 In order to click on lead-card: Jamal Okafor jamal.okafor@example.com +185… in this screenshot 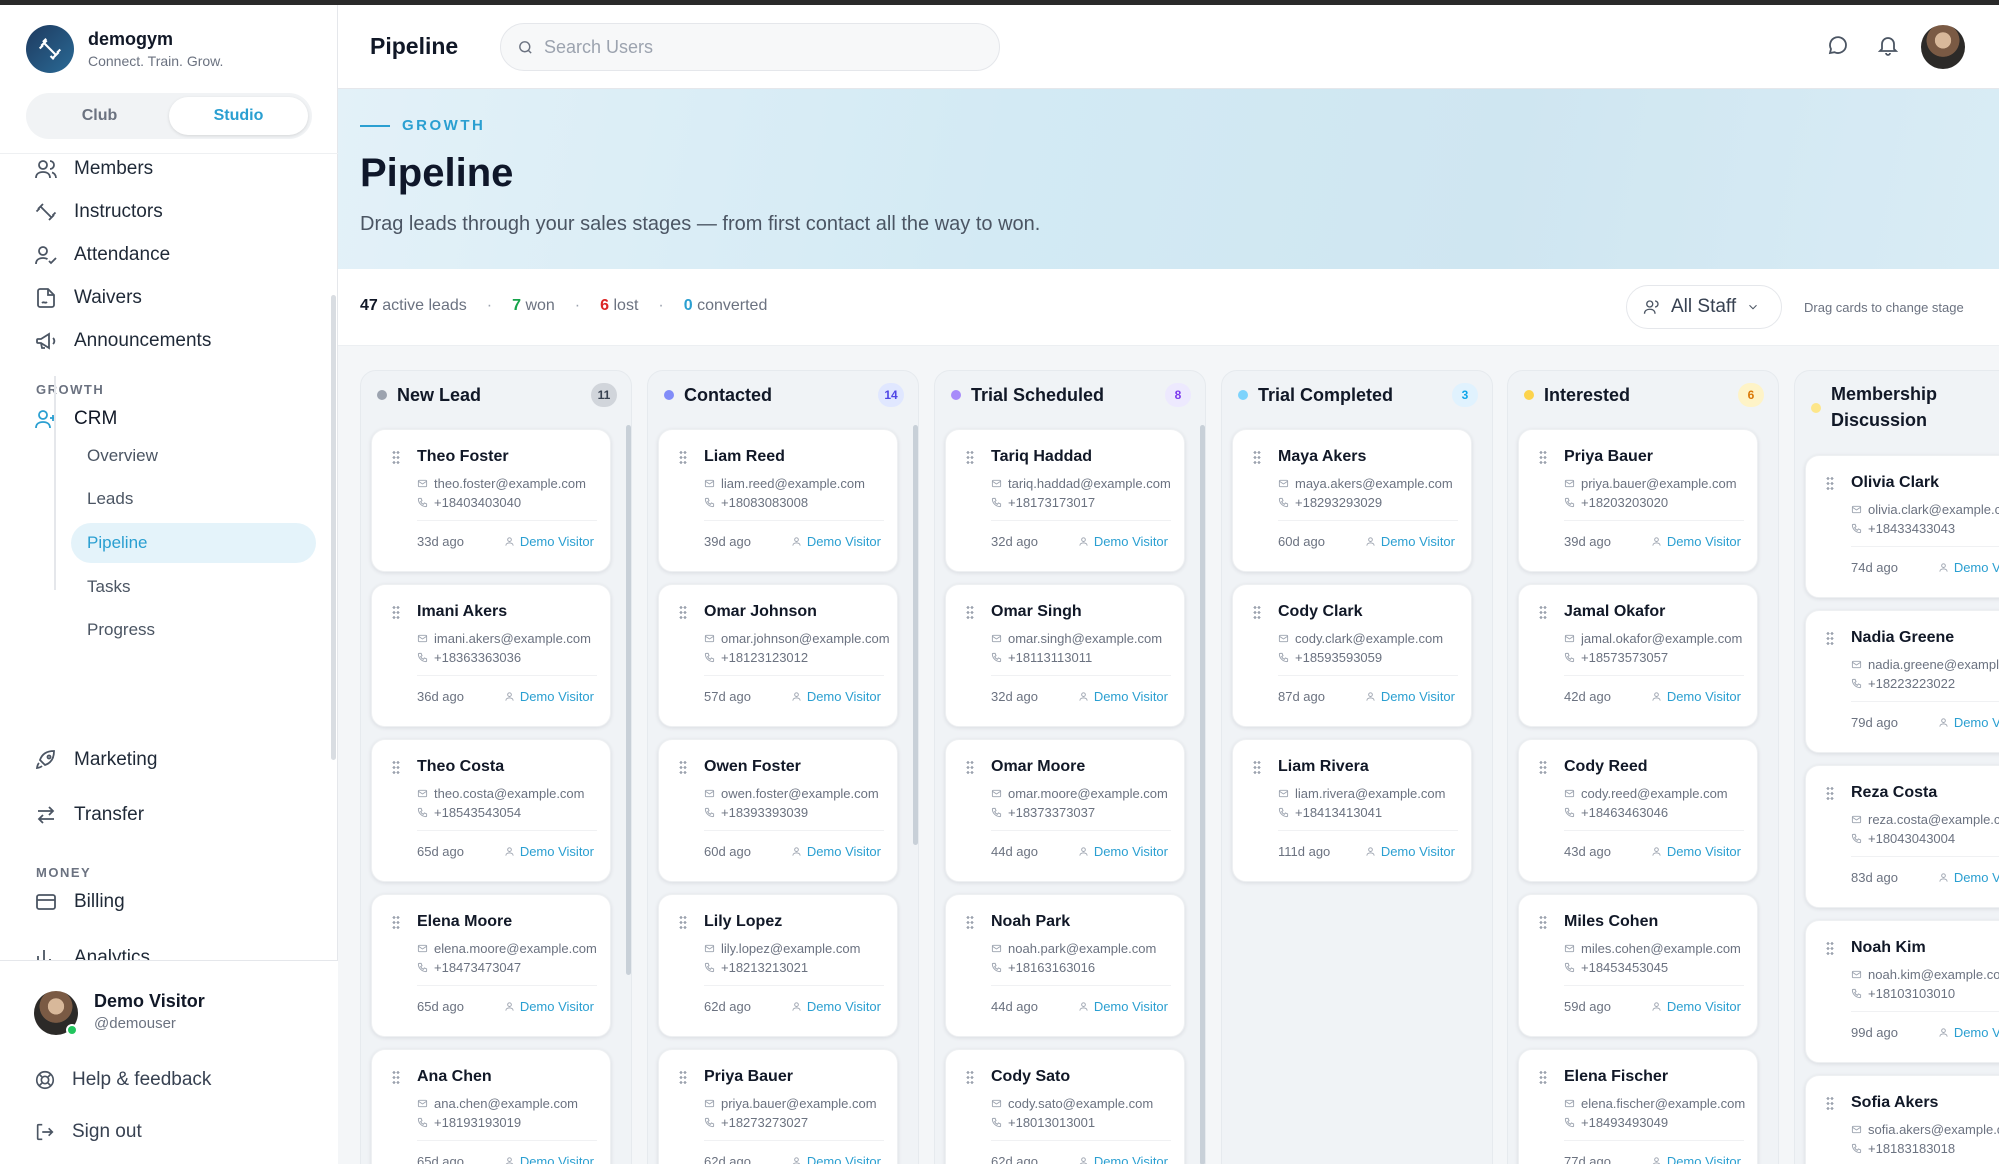, I will do `click(1638, 655)`.